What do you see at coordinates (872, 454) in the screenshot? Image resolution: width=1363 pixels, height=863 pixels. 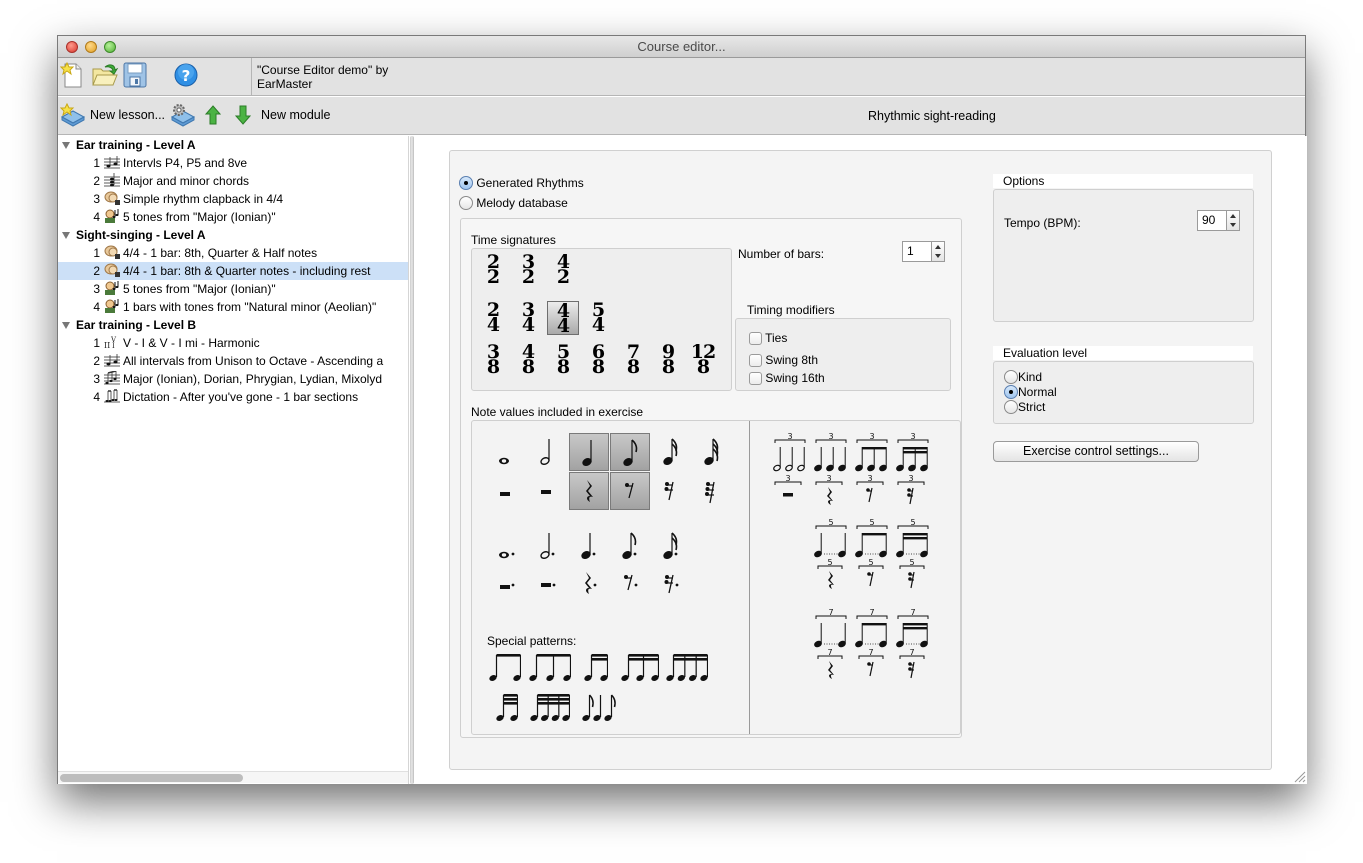 I see `triplet-eighth-notes: 3` at bounding box center [872, 454].